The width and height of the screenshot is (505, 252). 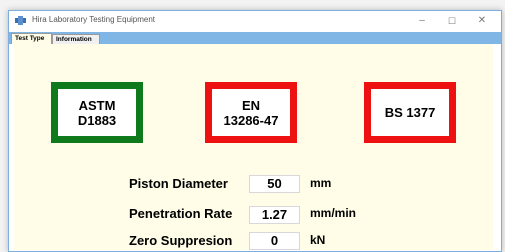 What do you see at coordinates (274, 184) in the screenshot?
I see `piston-diameter-field: 50` at bounding box center [274, 184].